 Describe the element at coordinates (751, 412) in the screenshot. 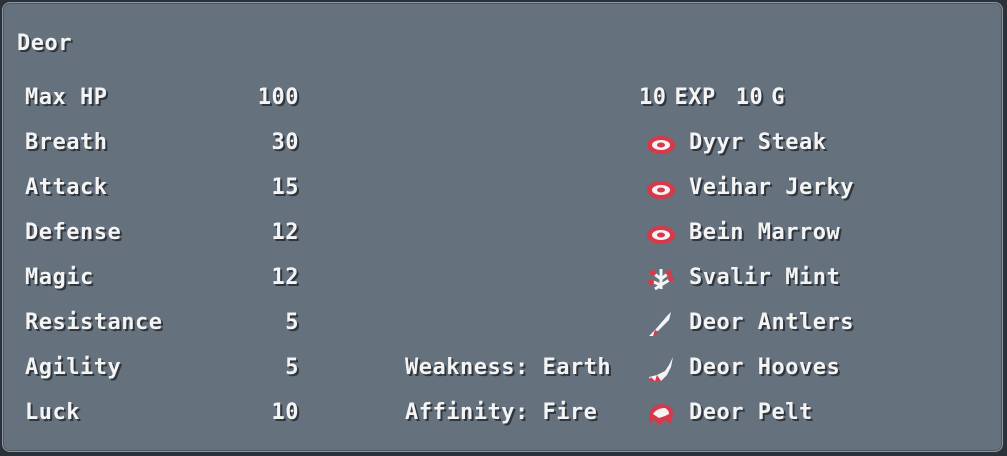

I see `drop-item-label: Deor Pelt` at that location.